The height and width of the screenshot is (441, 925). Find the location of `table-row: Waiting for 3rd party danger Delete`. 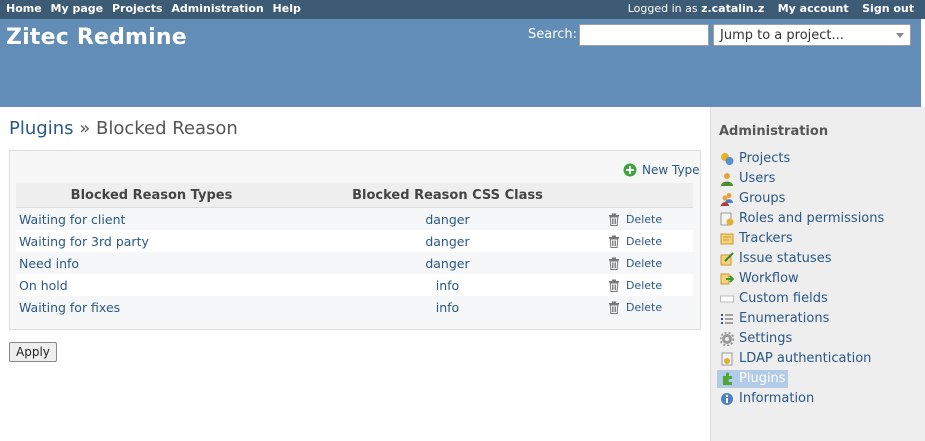

table-row: Waiting for 3rd party danger Delete is located at coordinates (354, 241).